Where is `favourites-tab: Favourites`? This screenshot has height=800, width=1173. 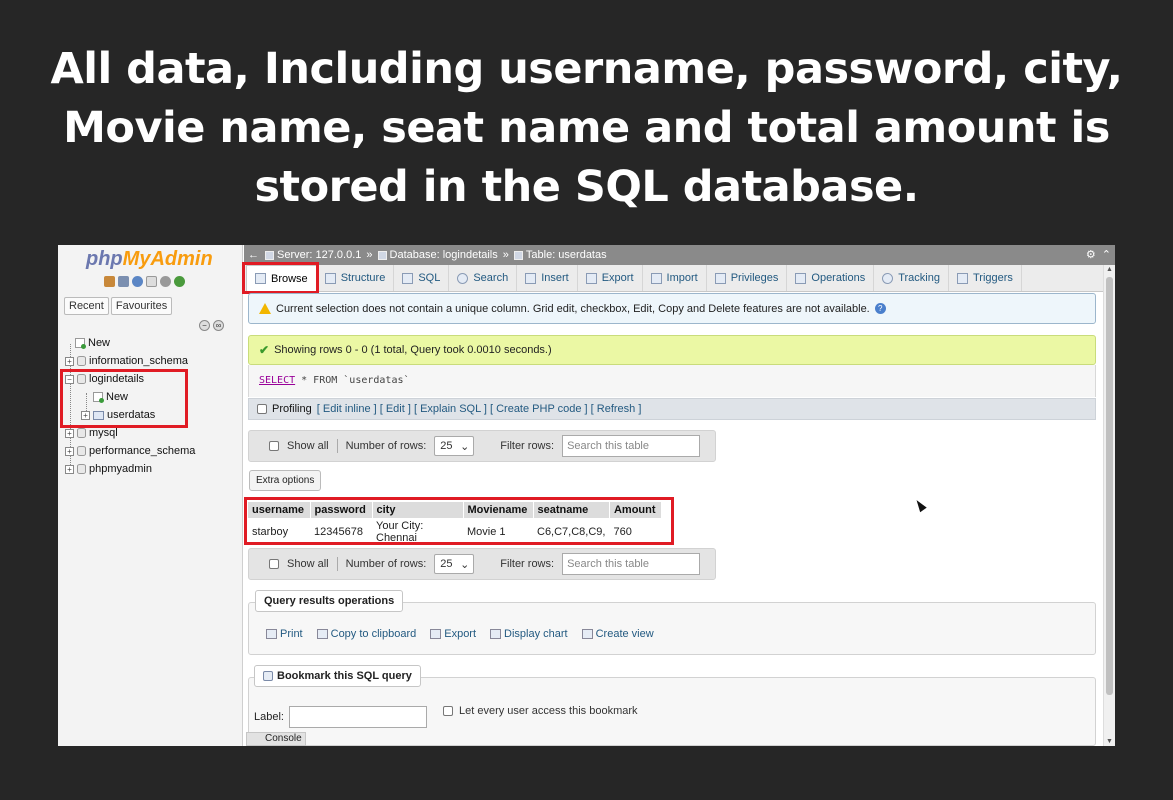 favourites-tab: Favourites is located at coordinates (141, 306).